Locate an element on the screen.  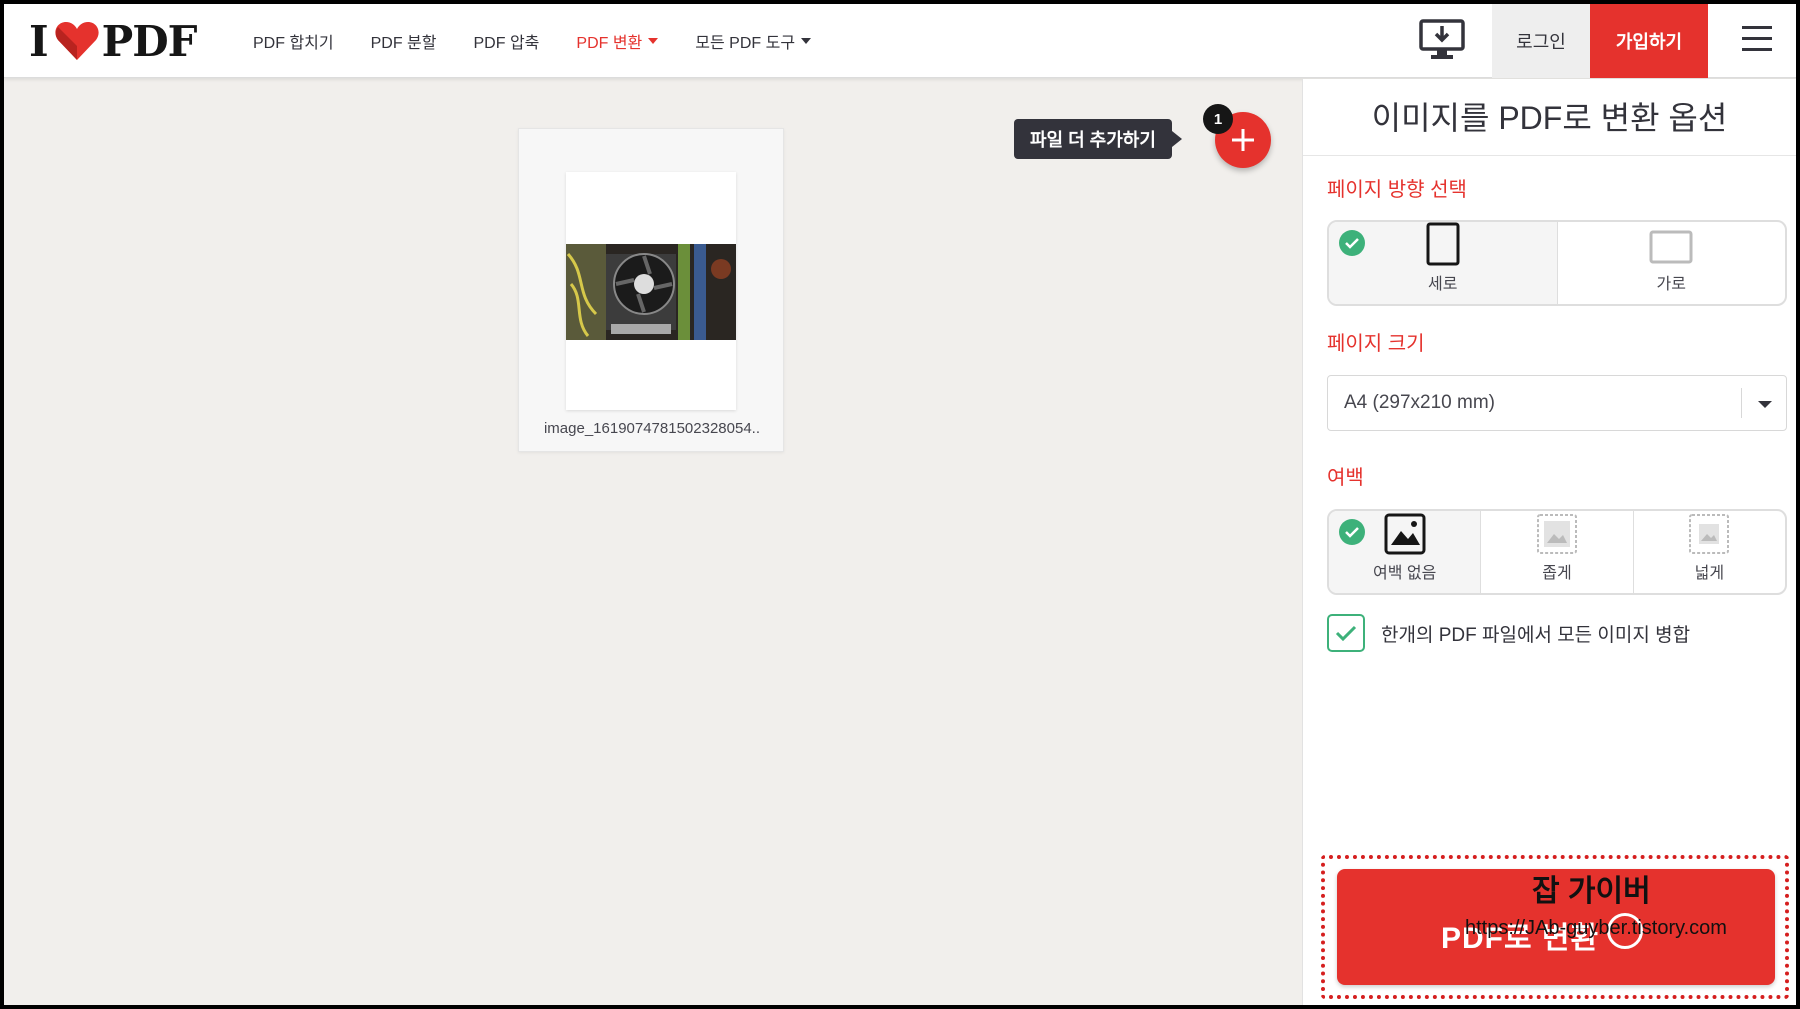
margin-none: 여백 없음 is located at coordinates (1405, 552).